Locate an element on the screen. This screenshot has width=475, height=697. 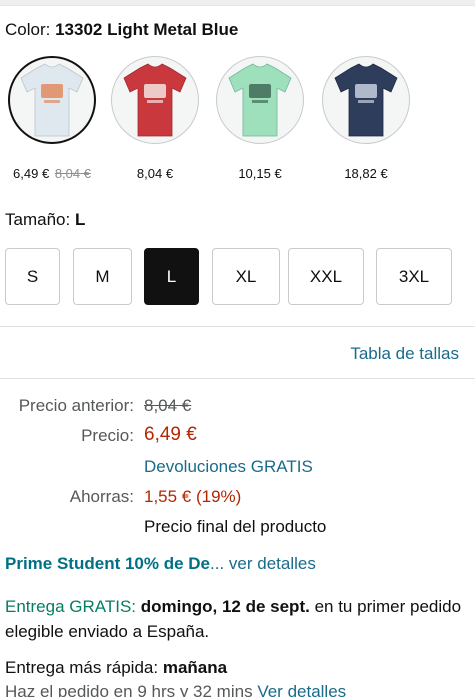
fast-delivery-value: mañana is located at coordinates (195, 667).